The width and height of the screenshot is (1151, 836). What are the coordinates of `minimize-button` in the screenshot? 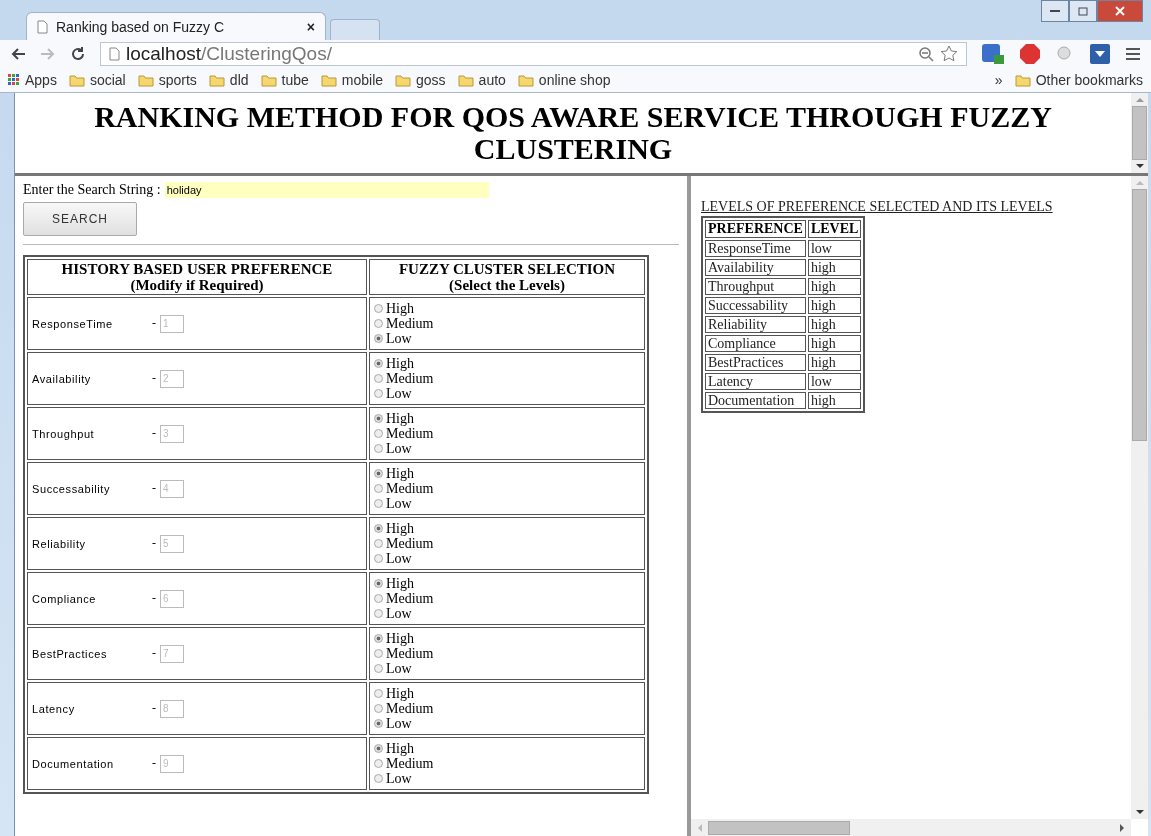 It's located at (1055, 11).